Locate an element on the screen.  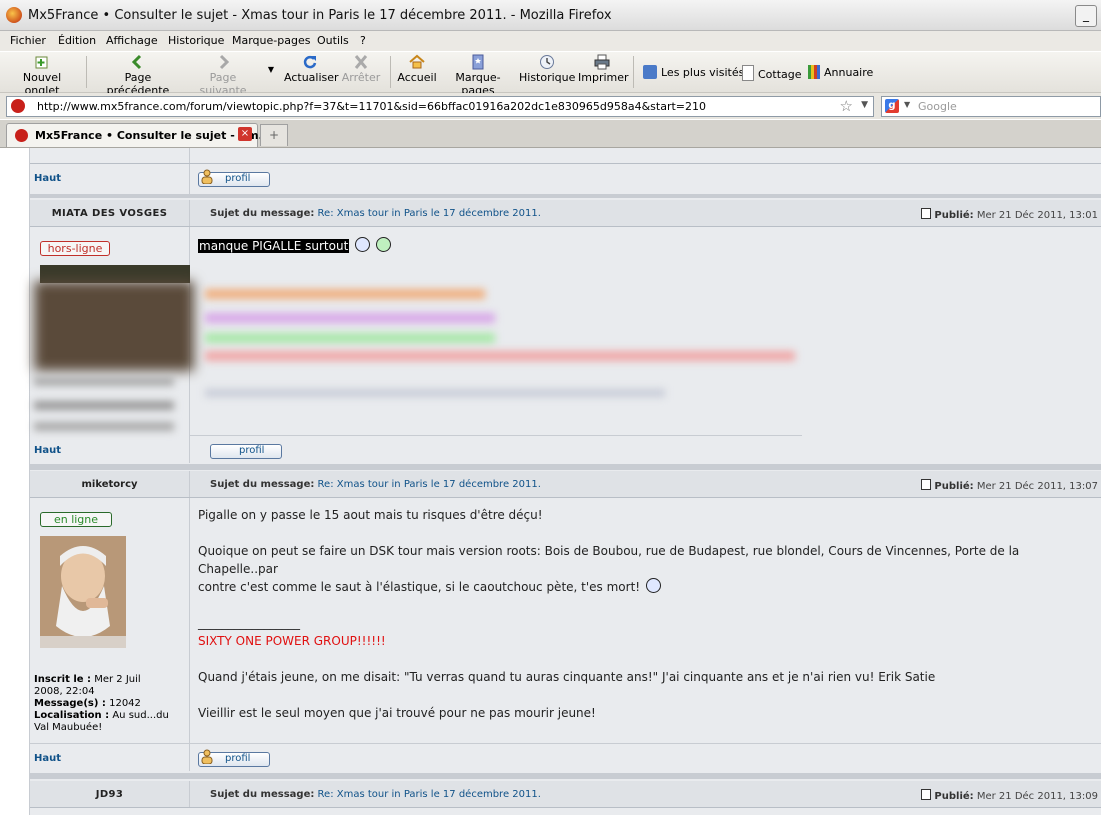
bookmark-annuaire: Annuaire is located at coordinates (840, 72).